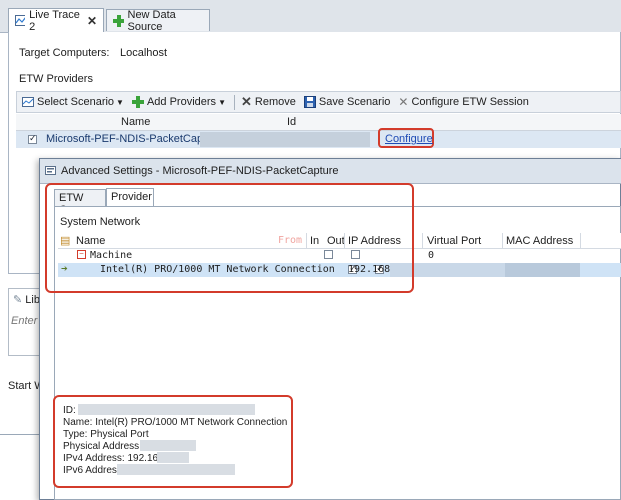 This screenshot has height=500, width=621. Describe the element at coordinates (470, 102) in the screenshot. I see `configure-etw-session-label: Configure ETW Session` at that location.